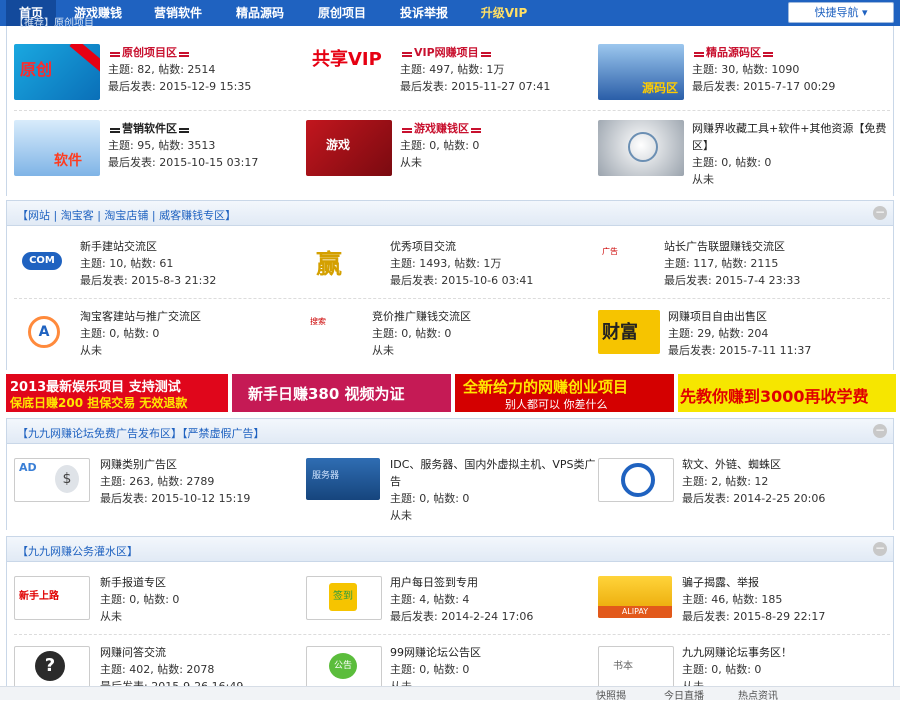 The width and height of the screenshot is (900, 708). What do you see at coordinates (703, 179) in the screenshot?
I see `forum-last-post: 从未` at bounding box center [703, 179].